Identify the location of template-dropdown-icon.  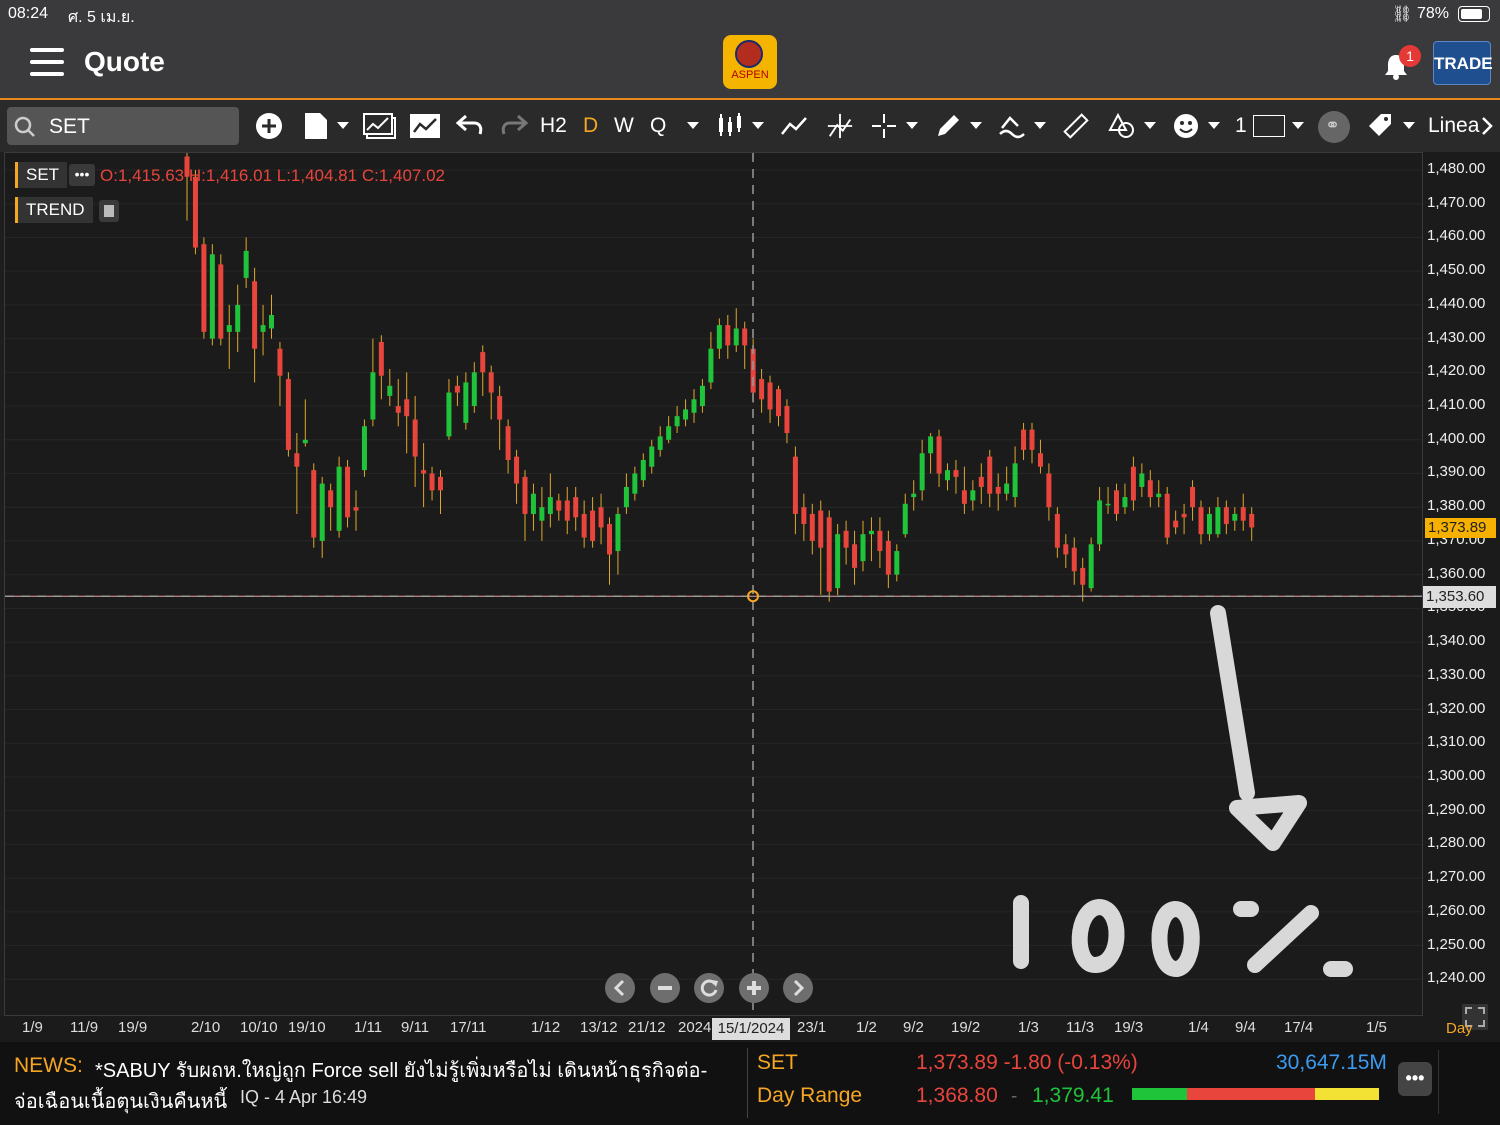
(343, 125).